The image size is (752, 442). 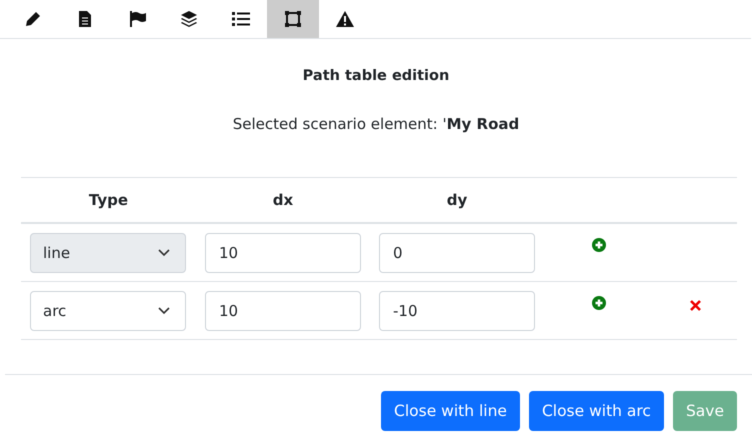 I want to click on dy-input: -10, so click(x=457, y=310).